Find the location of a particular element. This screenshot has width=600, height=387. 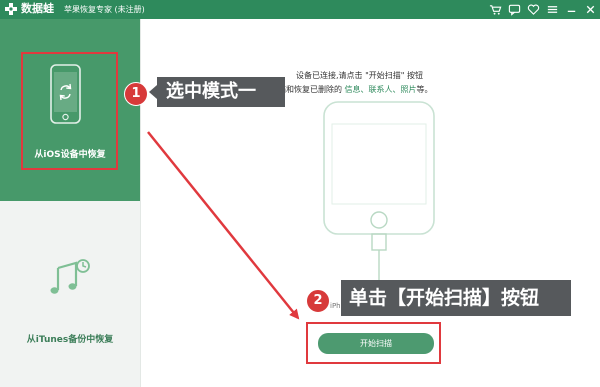

sidebar-divider is located at coordinates (140, 203).